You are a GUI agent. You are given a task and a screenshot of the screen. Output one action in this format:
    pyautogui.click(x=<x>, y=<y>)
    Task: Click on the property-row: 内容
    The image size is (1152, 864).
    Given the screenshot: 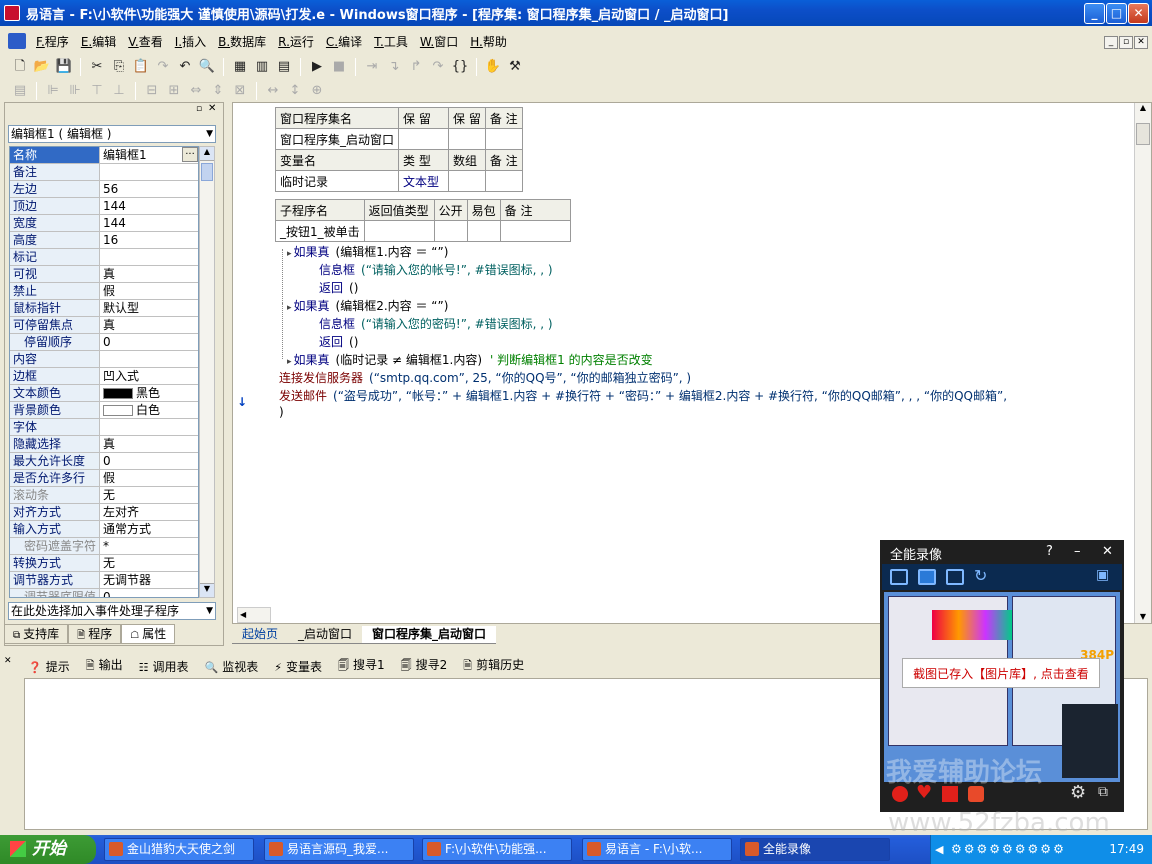 What is the action you would take?
    pyautogui.click(x=104, y=359)
    